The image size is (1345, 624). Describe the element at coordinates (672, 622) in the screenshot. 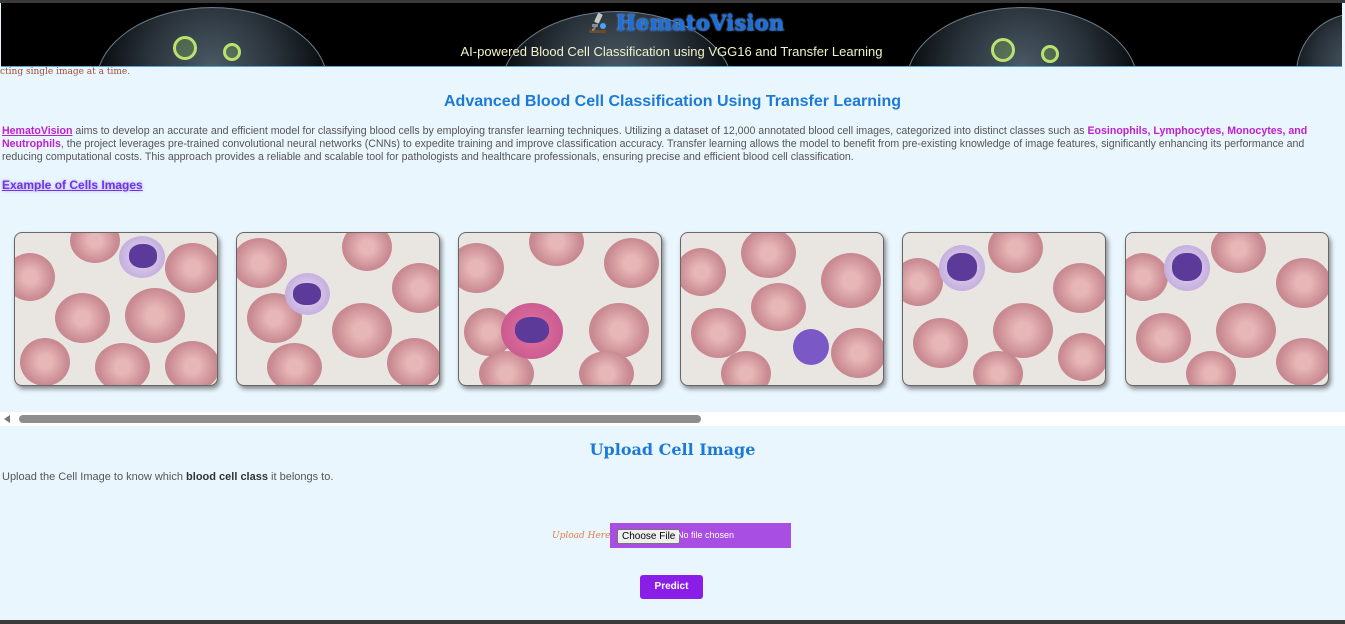

I see `window-bottom-bar` at that location.